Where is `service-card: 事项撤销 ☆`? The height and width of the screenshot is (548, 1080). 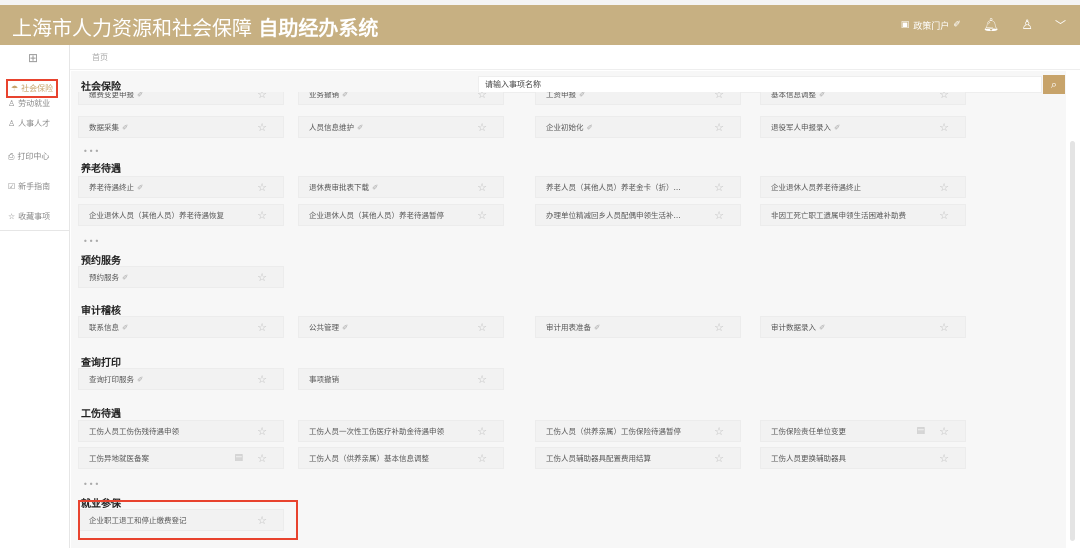
service-card: 事项撤销 ☆ is located at coordinates (401, 379).